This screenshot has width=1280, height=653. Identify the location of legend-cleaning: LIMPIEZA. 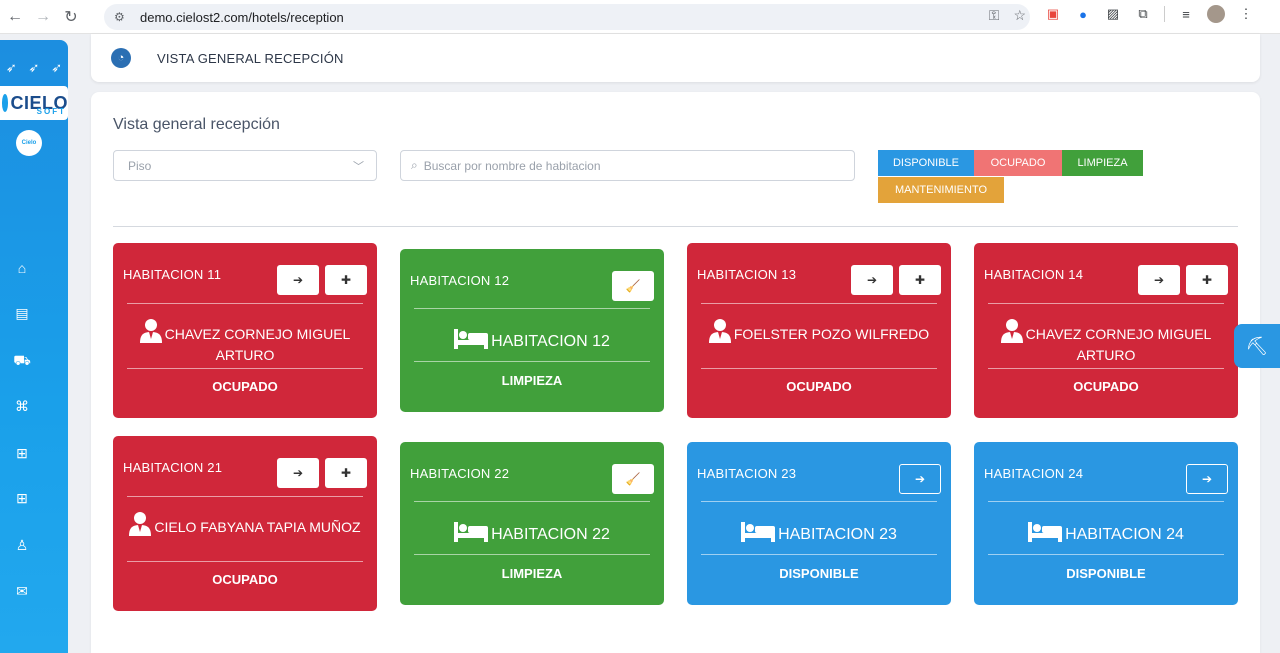
(1102, 163).